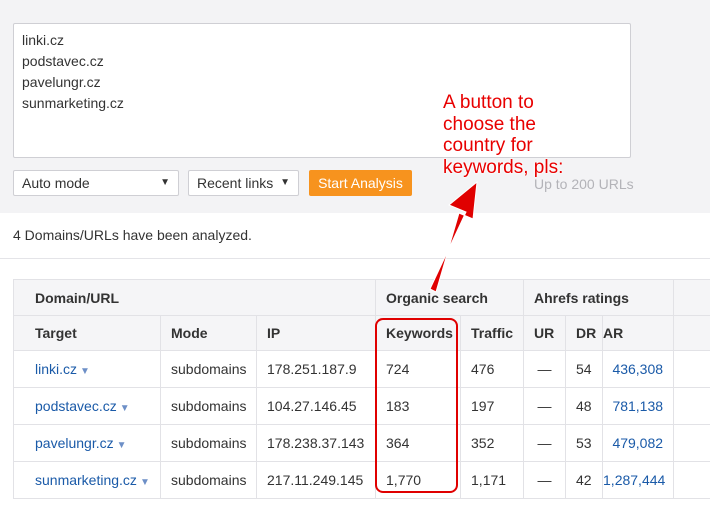 This screenshot has height=512, width=710. I want to click on annotation-line: country for, so click(488, 145).